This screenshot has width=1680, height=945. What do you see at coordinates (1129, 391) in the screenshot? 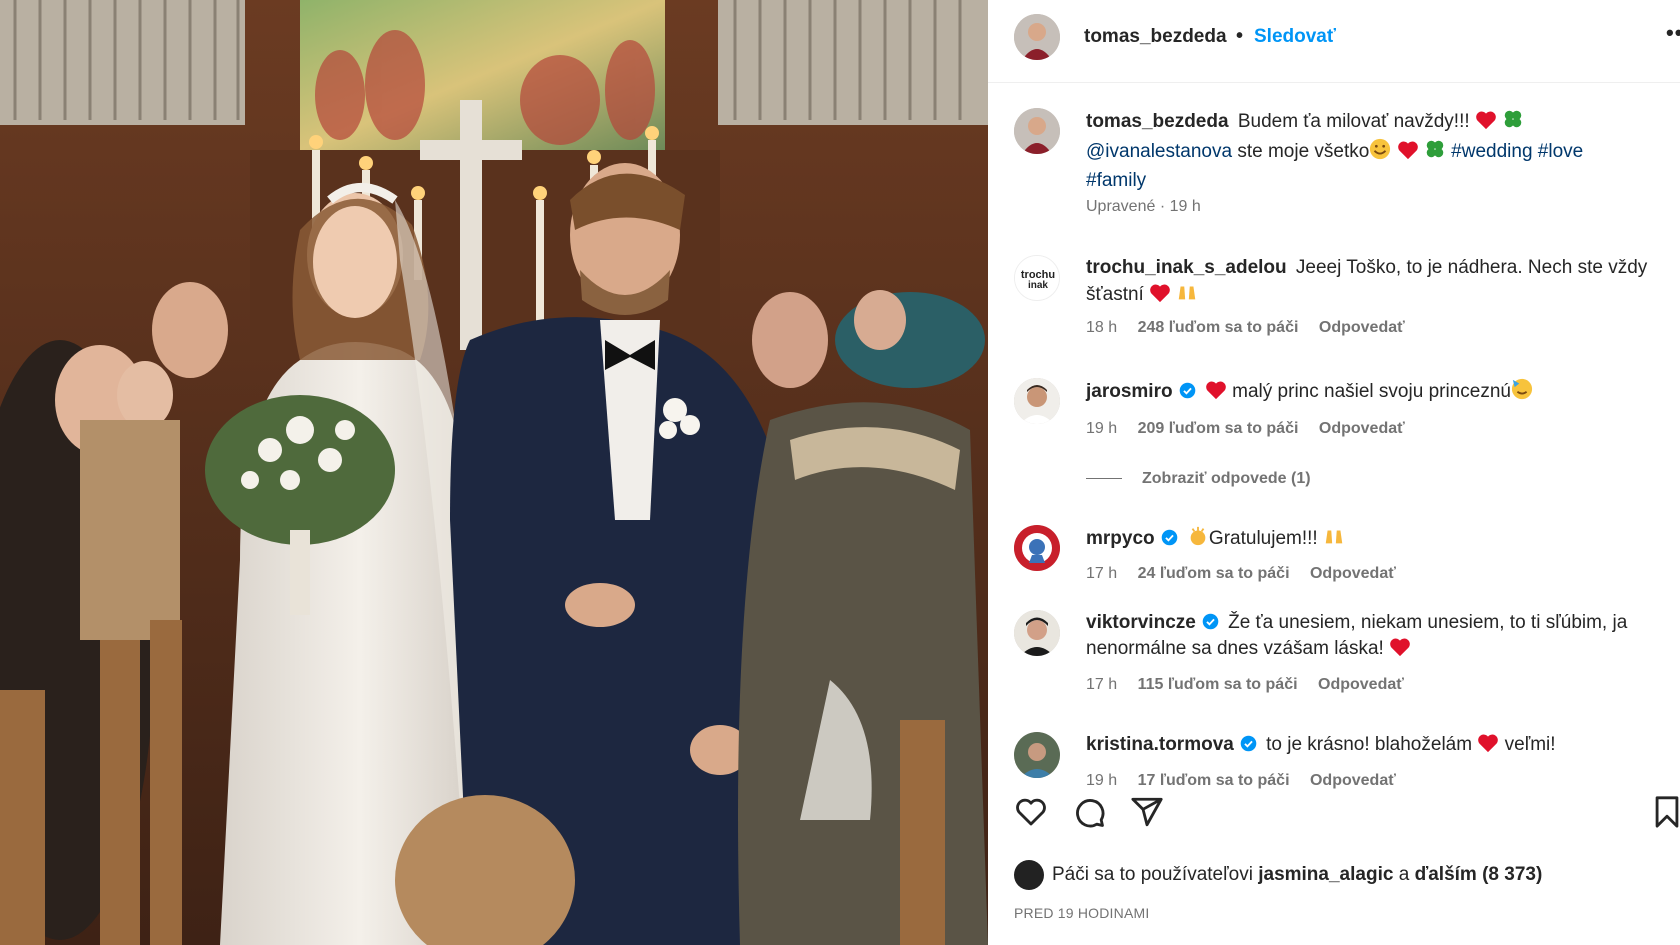
I see `comment-username: jarosmiro` at bounding box center [1129, 391].